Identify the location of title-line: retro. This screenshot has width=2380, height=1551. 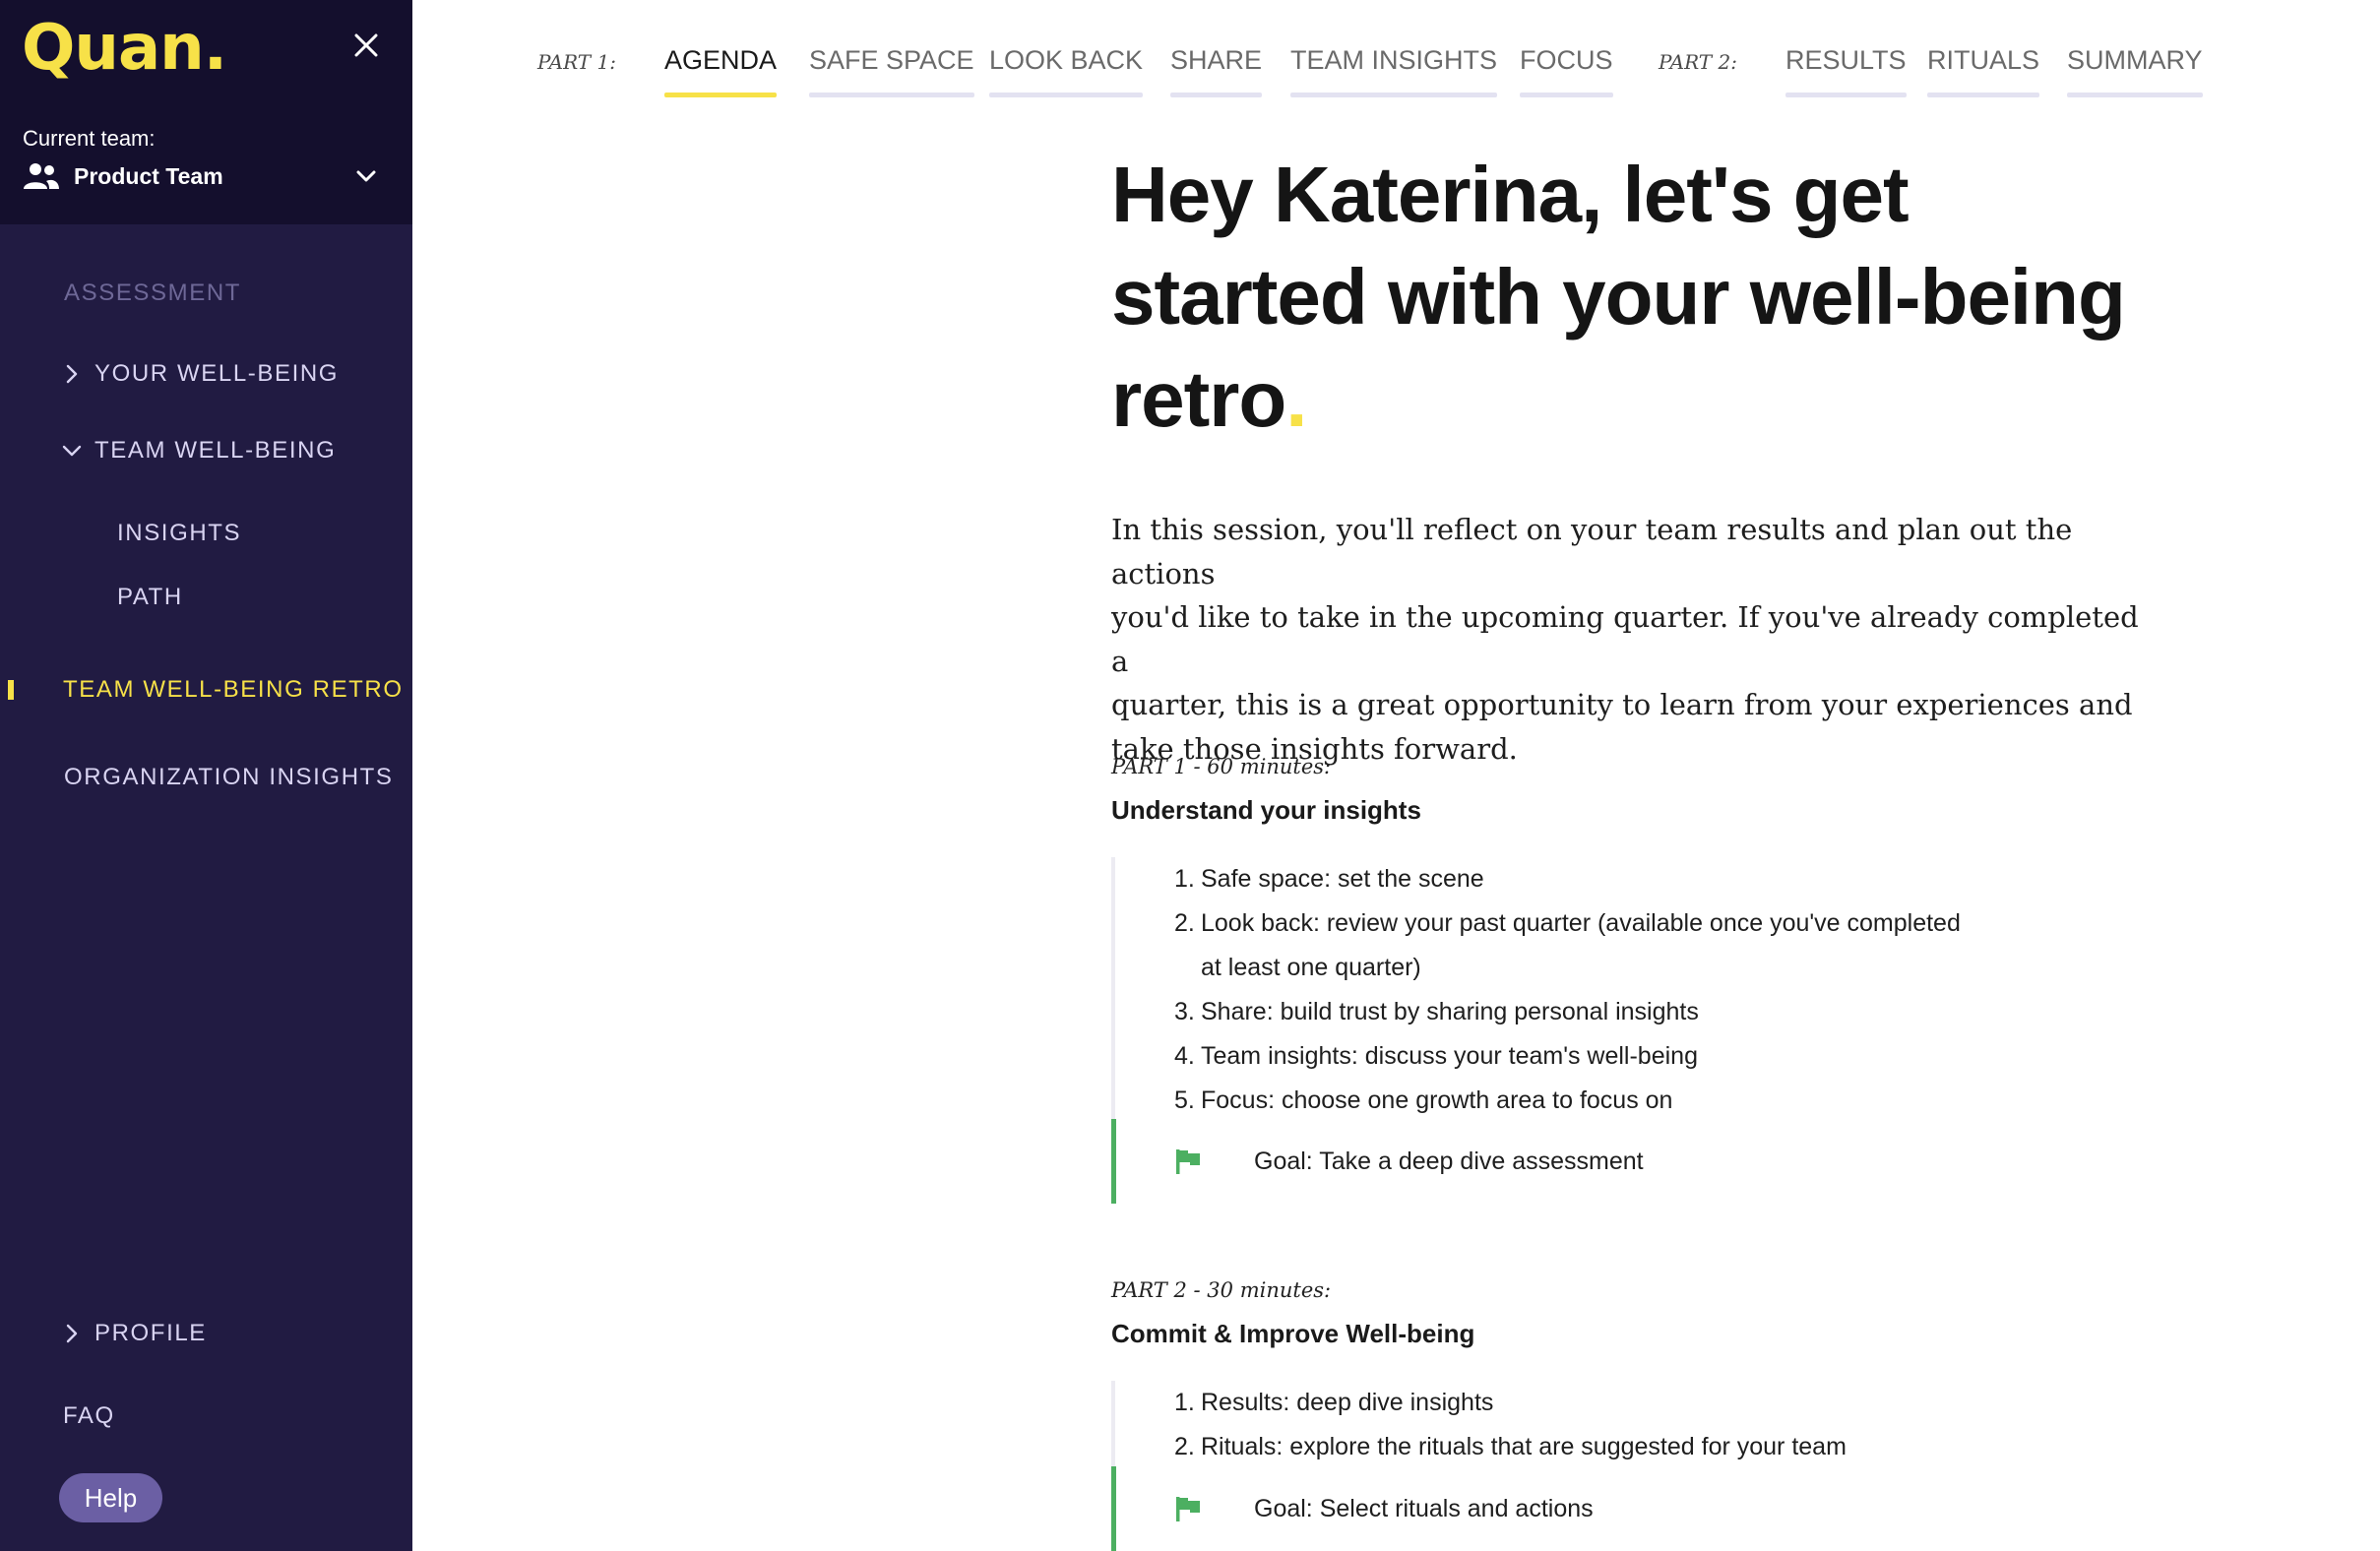
(1198, 399).